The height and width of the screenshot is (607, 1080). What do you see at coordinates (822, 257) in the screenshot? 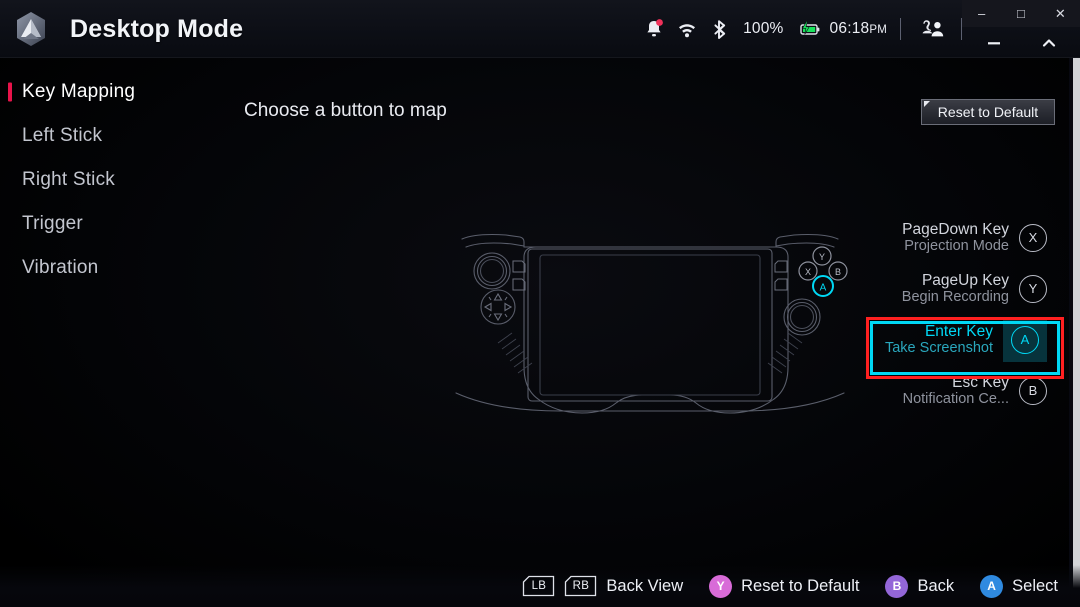
I see `svg-text: Y` at bounding box center [822, 257].